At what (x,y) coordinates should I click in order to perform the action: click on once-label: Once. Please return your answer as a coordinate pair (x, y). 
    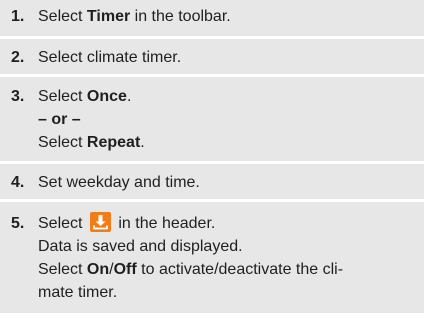
    Looking at the image, I should click on (106, 96).